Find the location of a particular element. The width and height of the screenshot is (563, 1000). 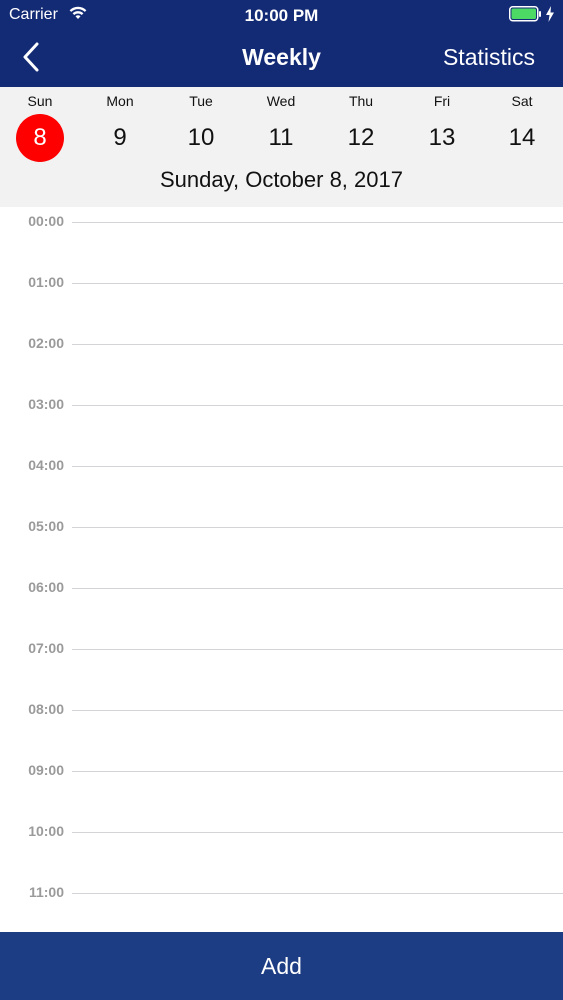

hour-label: 09:00 is located at coordinates (46, 770).